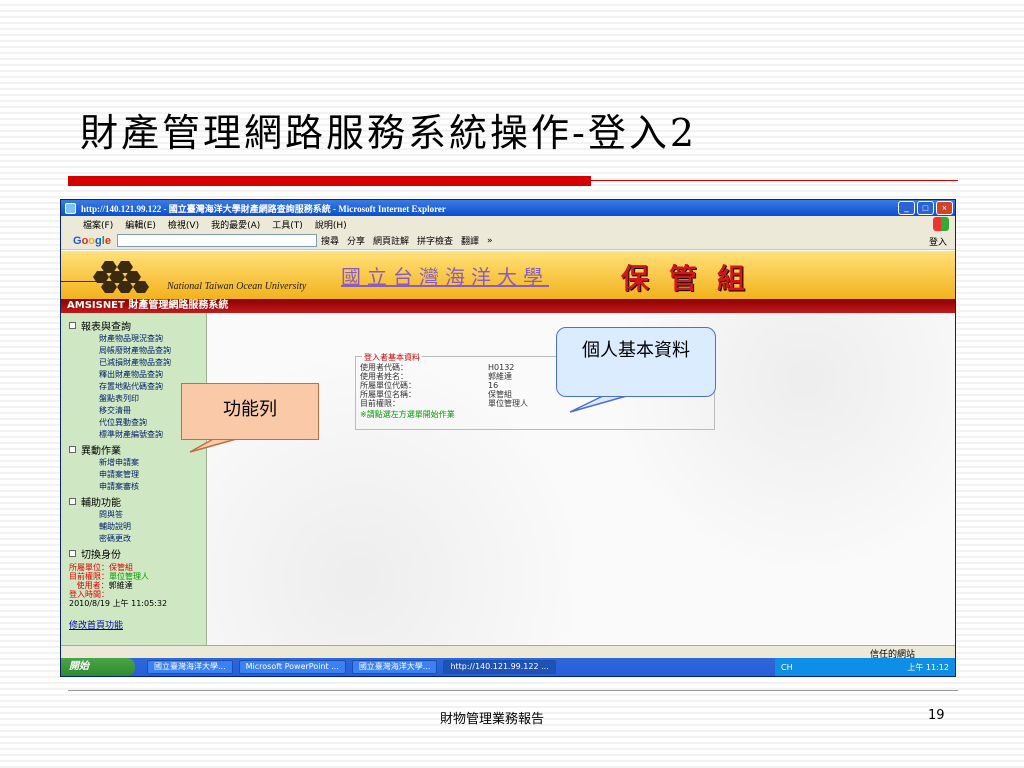  I want to click on google-toolbar: Google 搜尋 分享 網頁註解 拼字檢查 翻譯 » 登入, so click(508, 241).